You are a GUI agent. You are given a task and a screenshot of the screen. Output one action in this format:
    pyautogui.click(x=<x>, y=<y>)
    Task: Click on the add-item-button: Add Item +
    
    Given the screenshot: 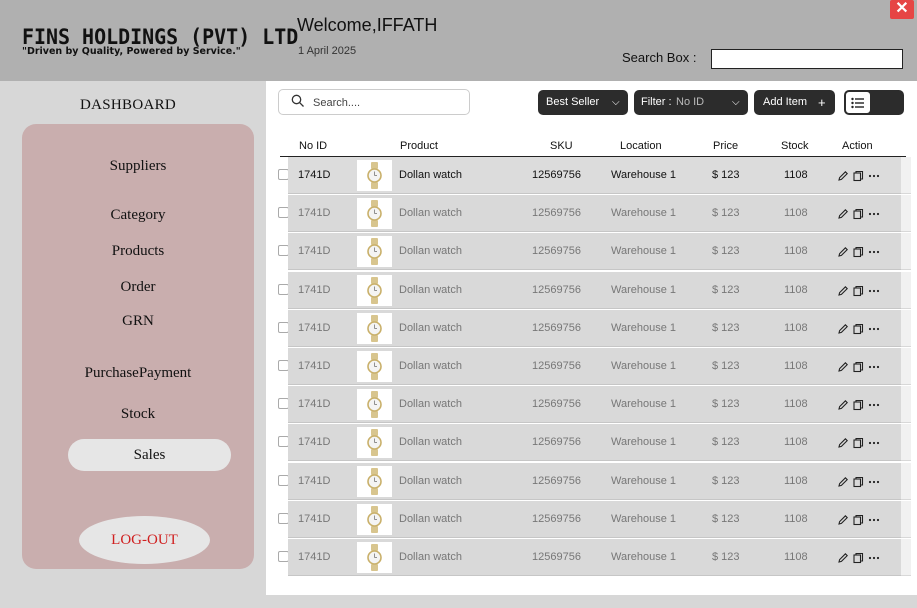 What is the action you would take?
    pyautogui.click(x=794, y=102)
    